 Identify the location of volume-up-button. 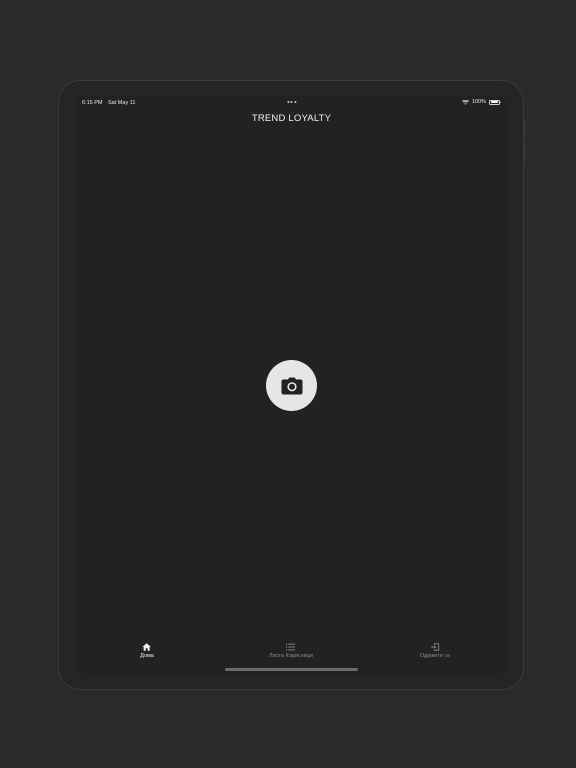
(525, 130).